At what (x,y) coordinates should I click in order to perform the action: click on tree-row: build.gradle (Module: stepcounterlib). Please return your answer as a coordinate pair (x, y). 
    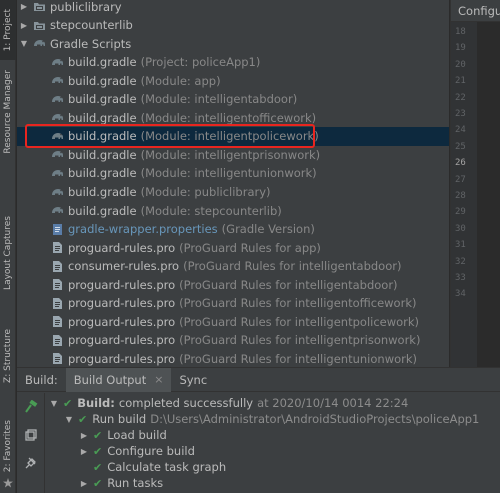
    Looking at the image, I should click on (233, 210).